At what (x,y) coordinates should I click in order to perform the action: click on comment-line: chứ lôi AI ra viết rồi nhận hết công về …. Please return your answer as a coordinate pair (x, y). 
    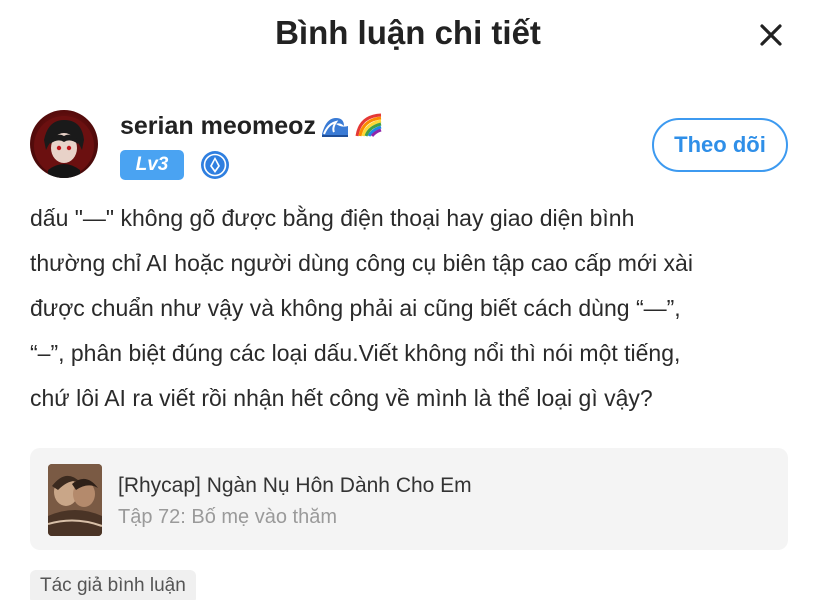
    Looking at the image, I should click on (341, 398).